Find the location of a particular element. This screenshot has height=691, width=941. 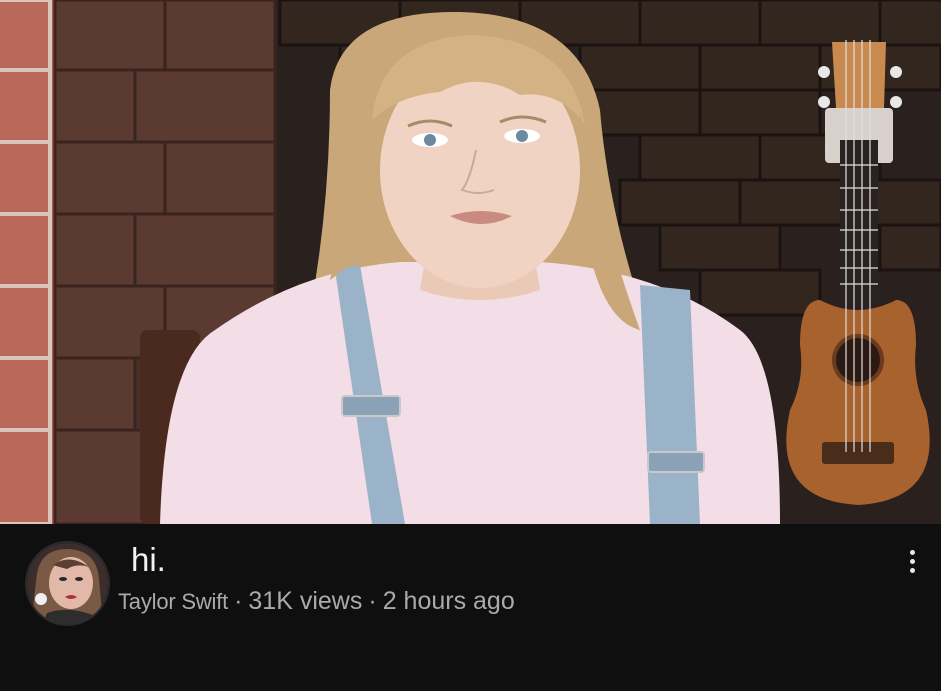

upload-age: 2 hours ago is located at coordinates (448, 601).